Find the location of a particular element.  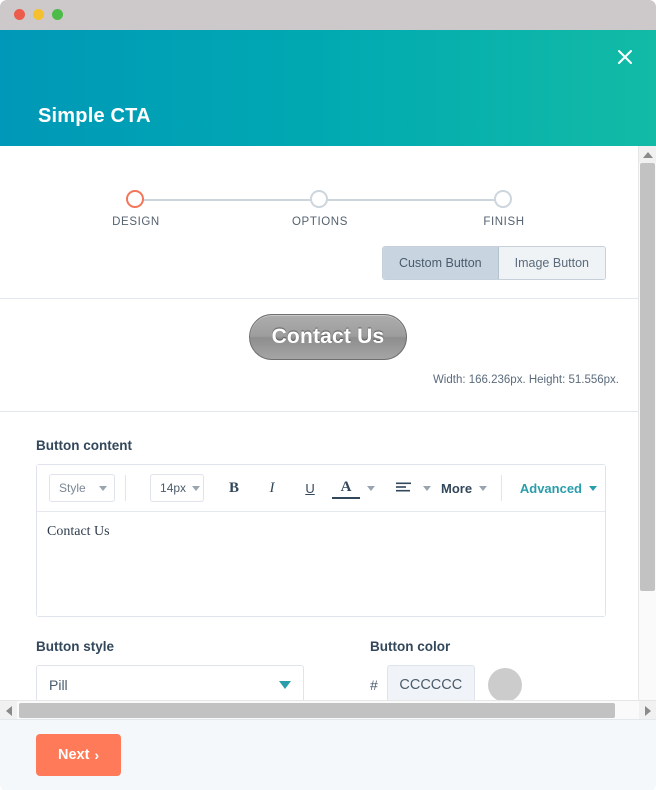

preview-cta-button: Contact Us is located at coordinates (328, 337).